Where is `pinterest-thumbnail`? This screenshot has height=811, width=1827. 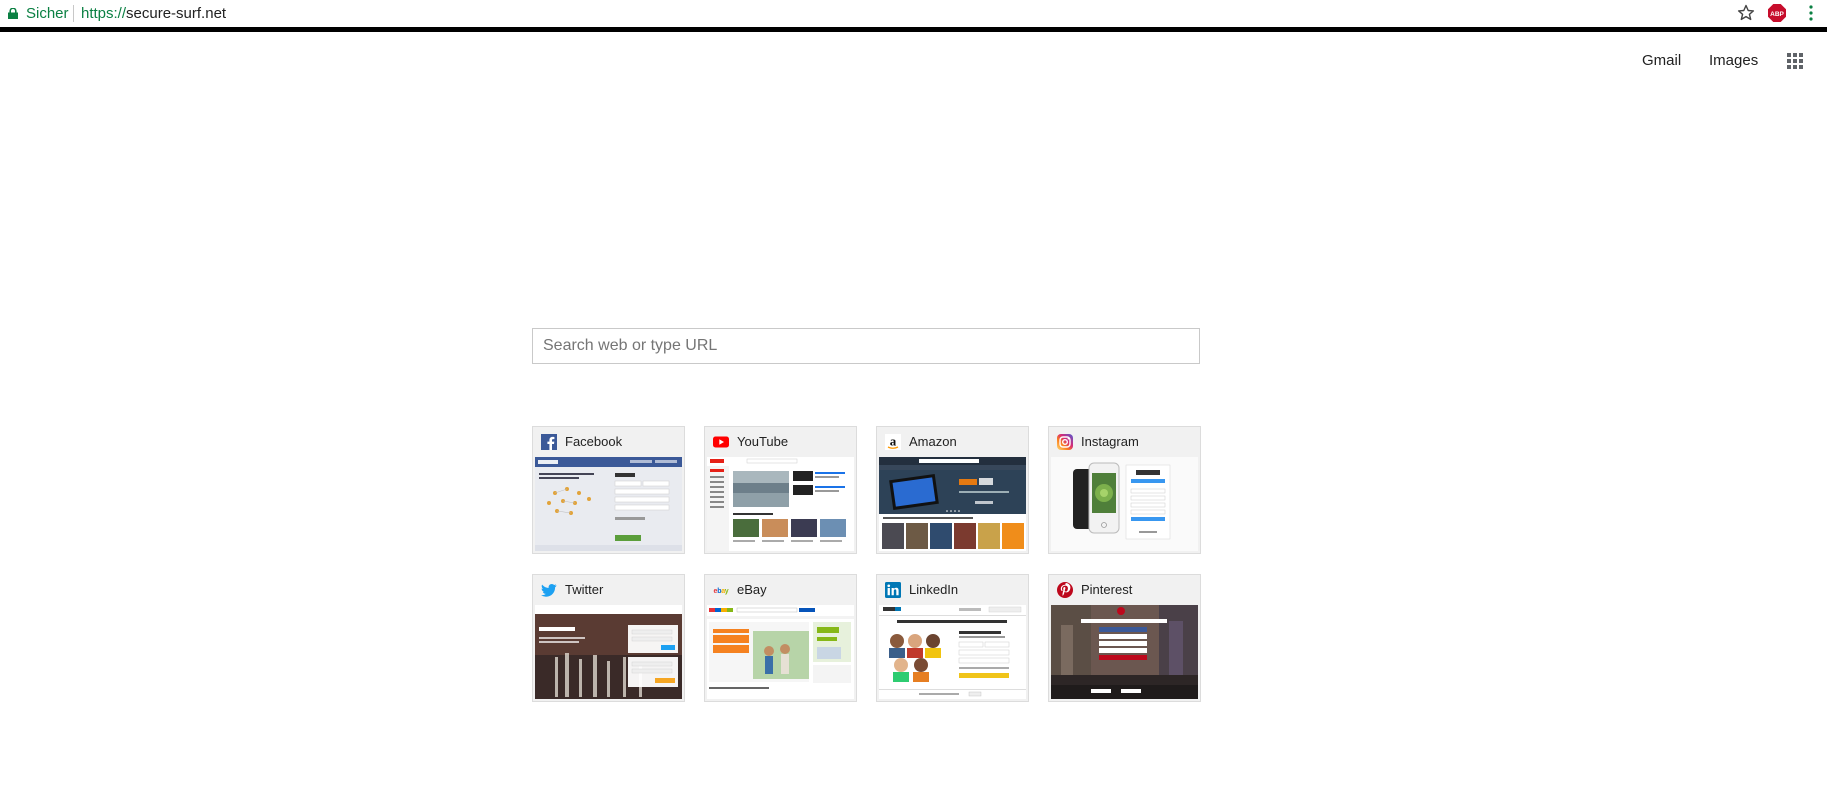 pinterest-thumbnail is located at coordinates (1124, 652).